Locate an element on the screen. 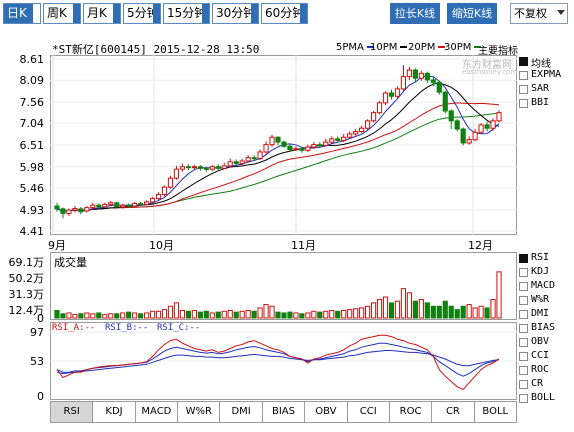 This screenshot has width=574, height=432. indicator-tab: BIAS is located at coordinates (284, 412).